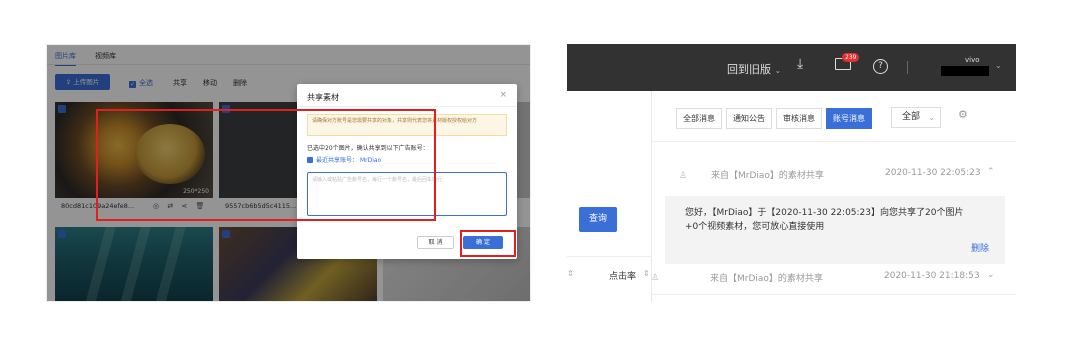  What do you see at coordinates (991, 172) in the screenshot?
I see `chevron-up-icon: ⌃` at bounding box center [991, 172].